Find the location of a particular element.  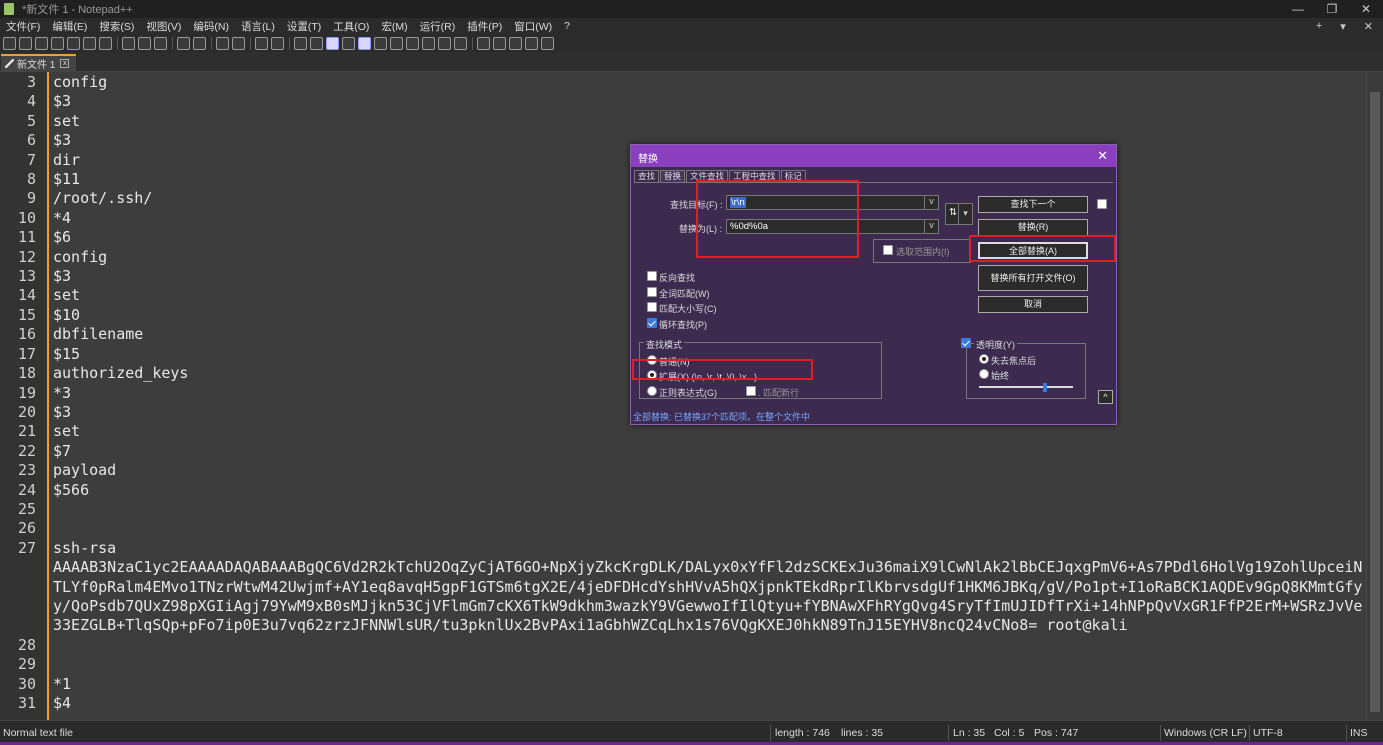

code-line: 3 config is located at coordinates (683, 82).